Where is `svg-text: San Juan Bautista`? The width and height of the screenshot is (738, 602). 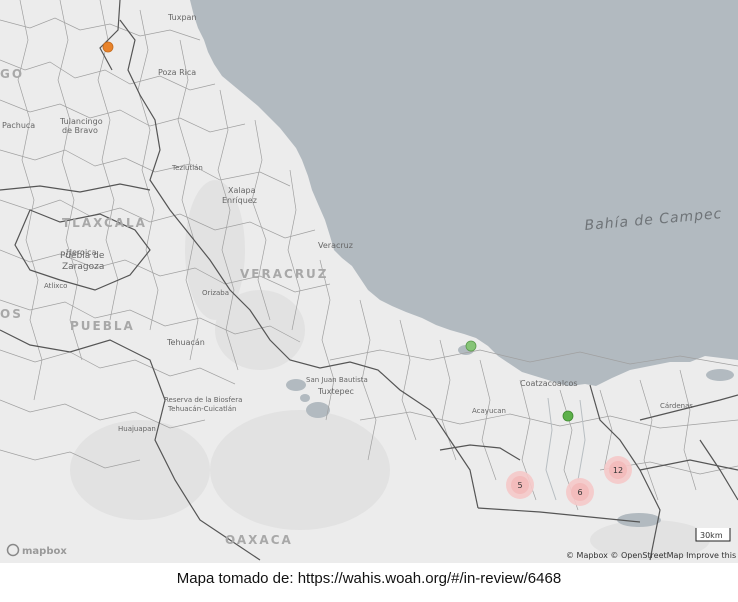
svg-text: San Juan Bautista is located at coordinates (337, 380).